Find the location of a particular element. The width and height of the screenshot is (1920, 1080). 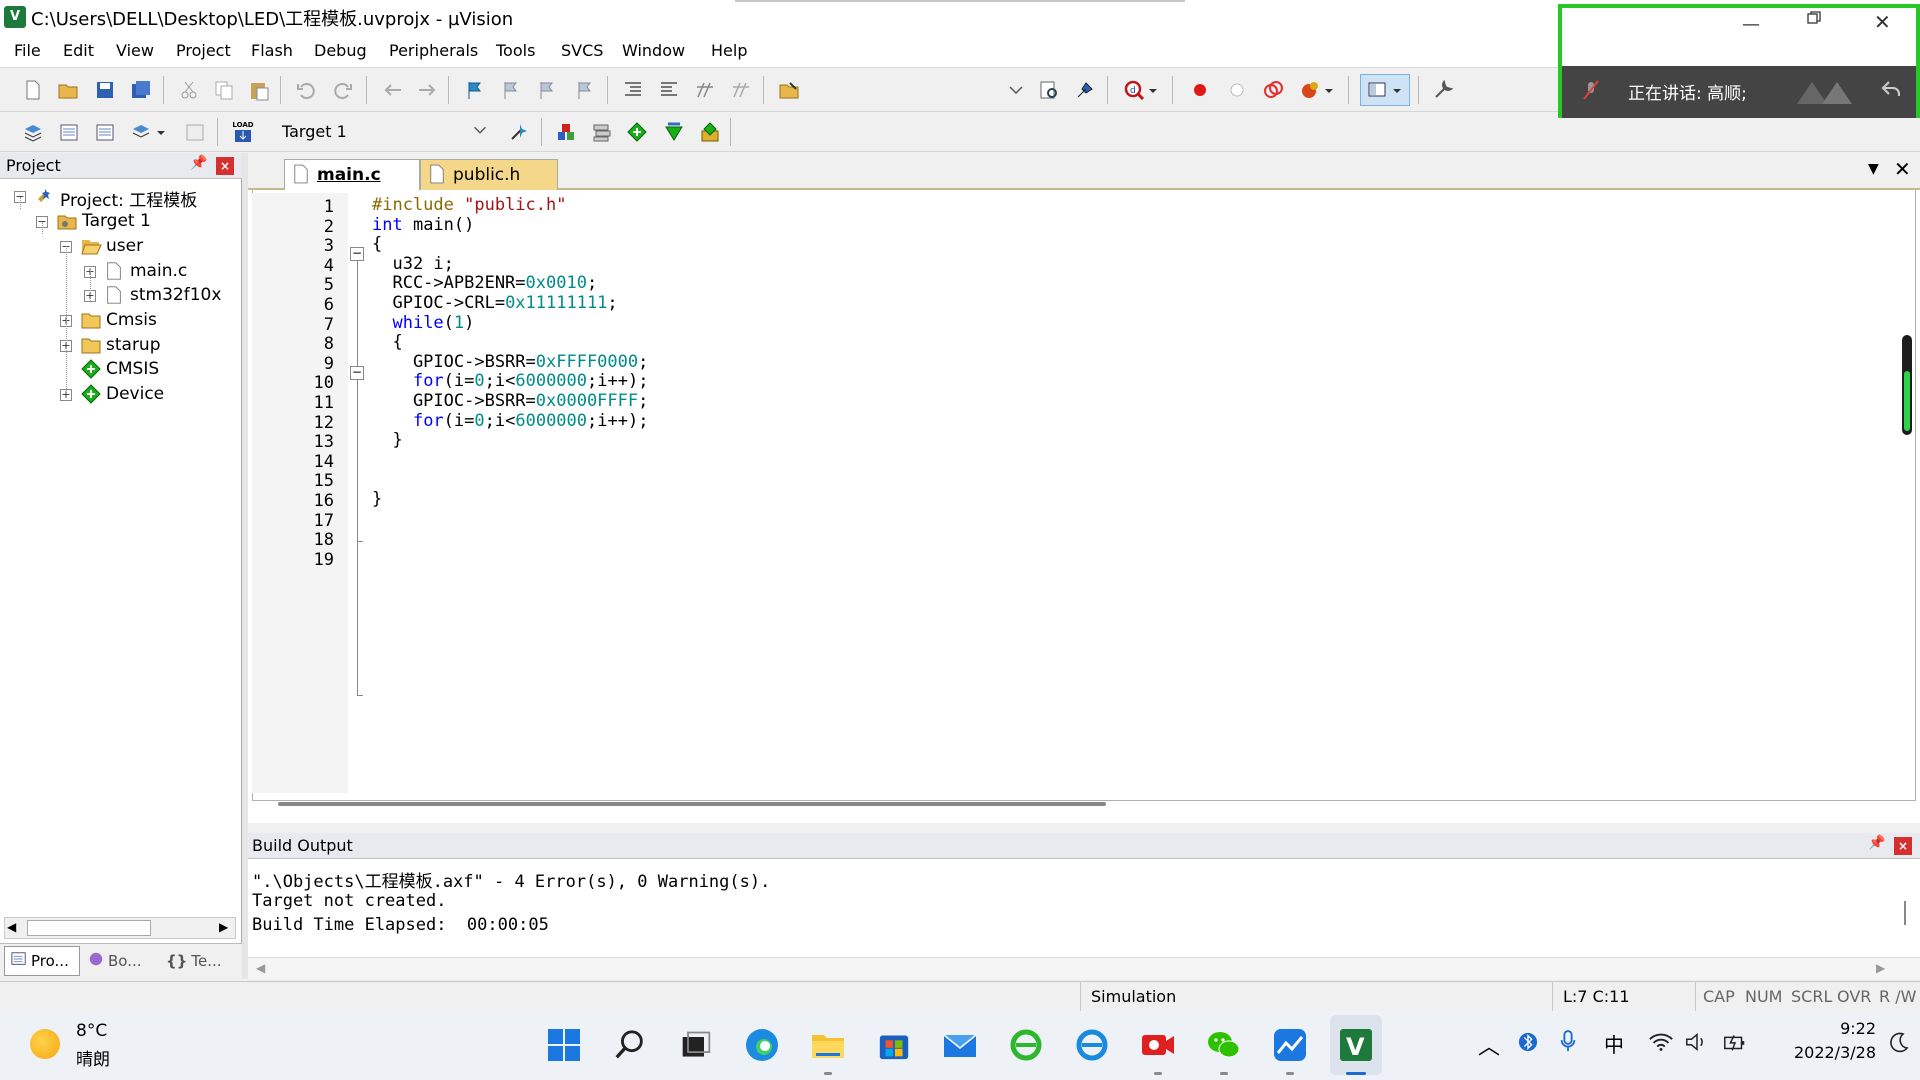

bluetooth-icon is located at coordinates (1528, 1044).